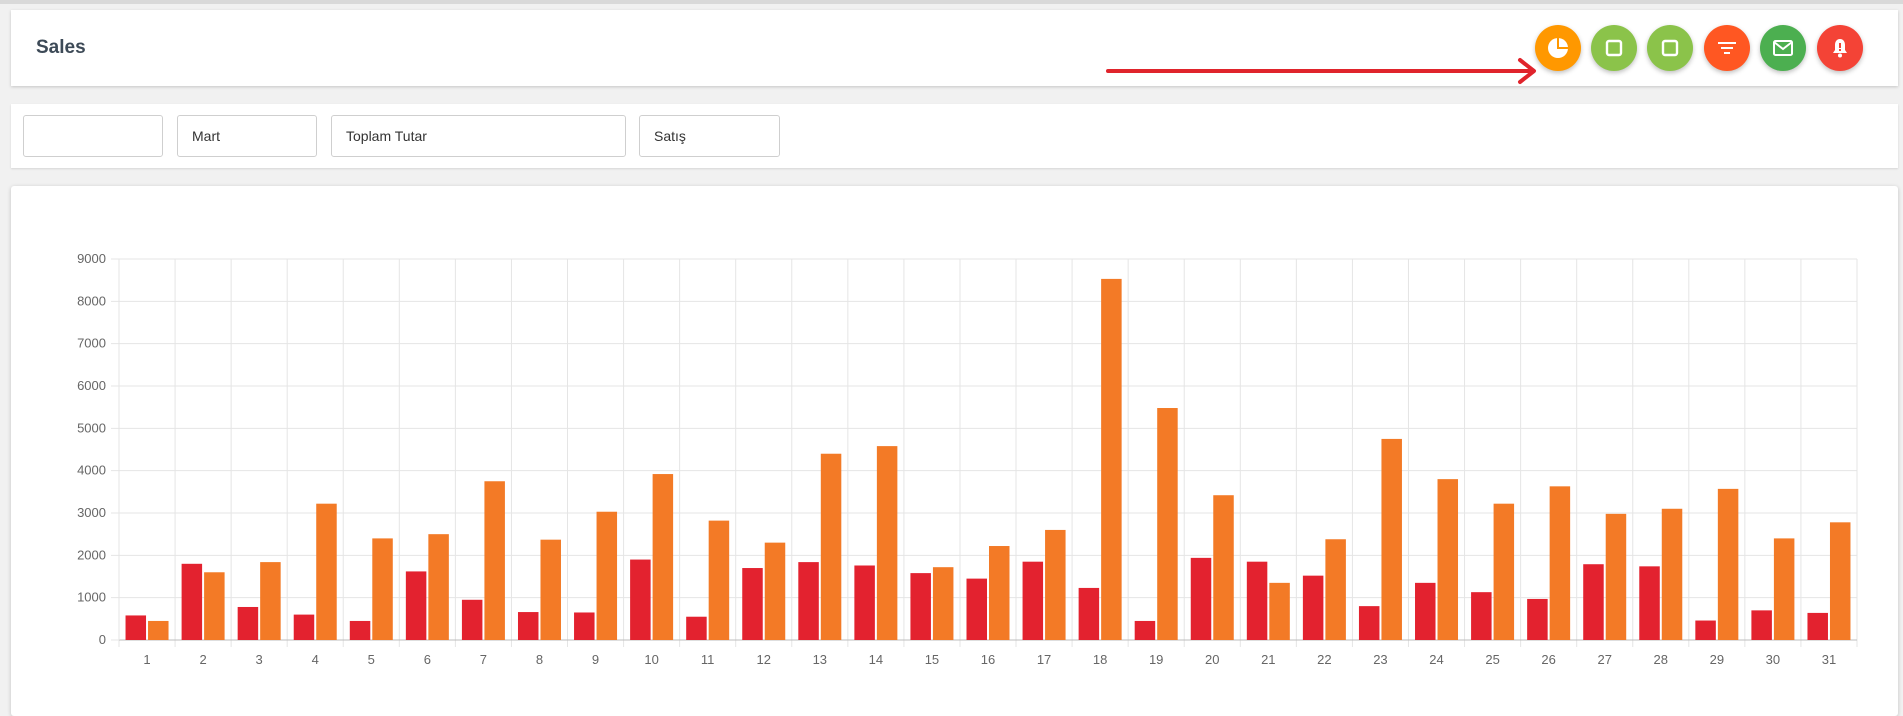  I want to click on mail-button, so click(1783, 48).